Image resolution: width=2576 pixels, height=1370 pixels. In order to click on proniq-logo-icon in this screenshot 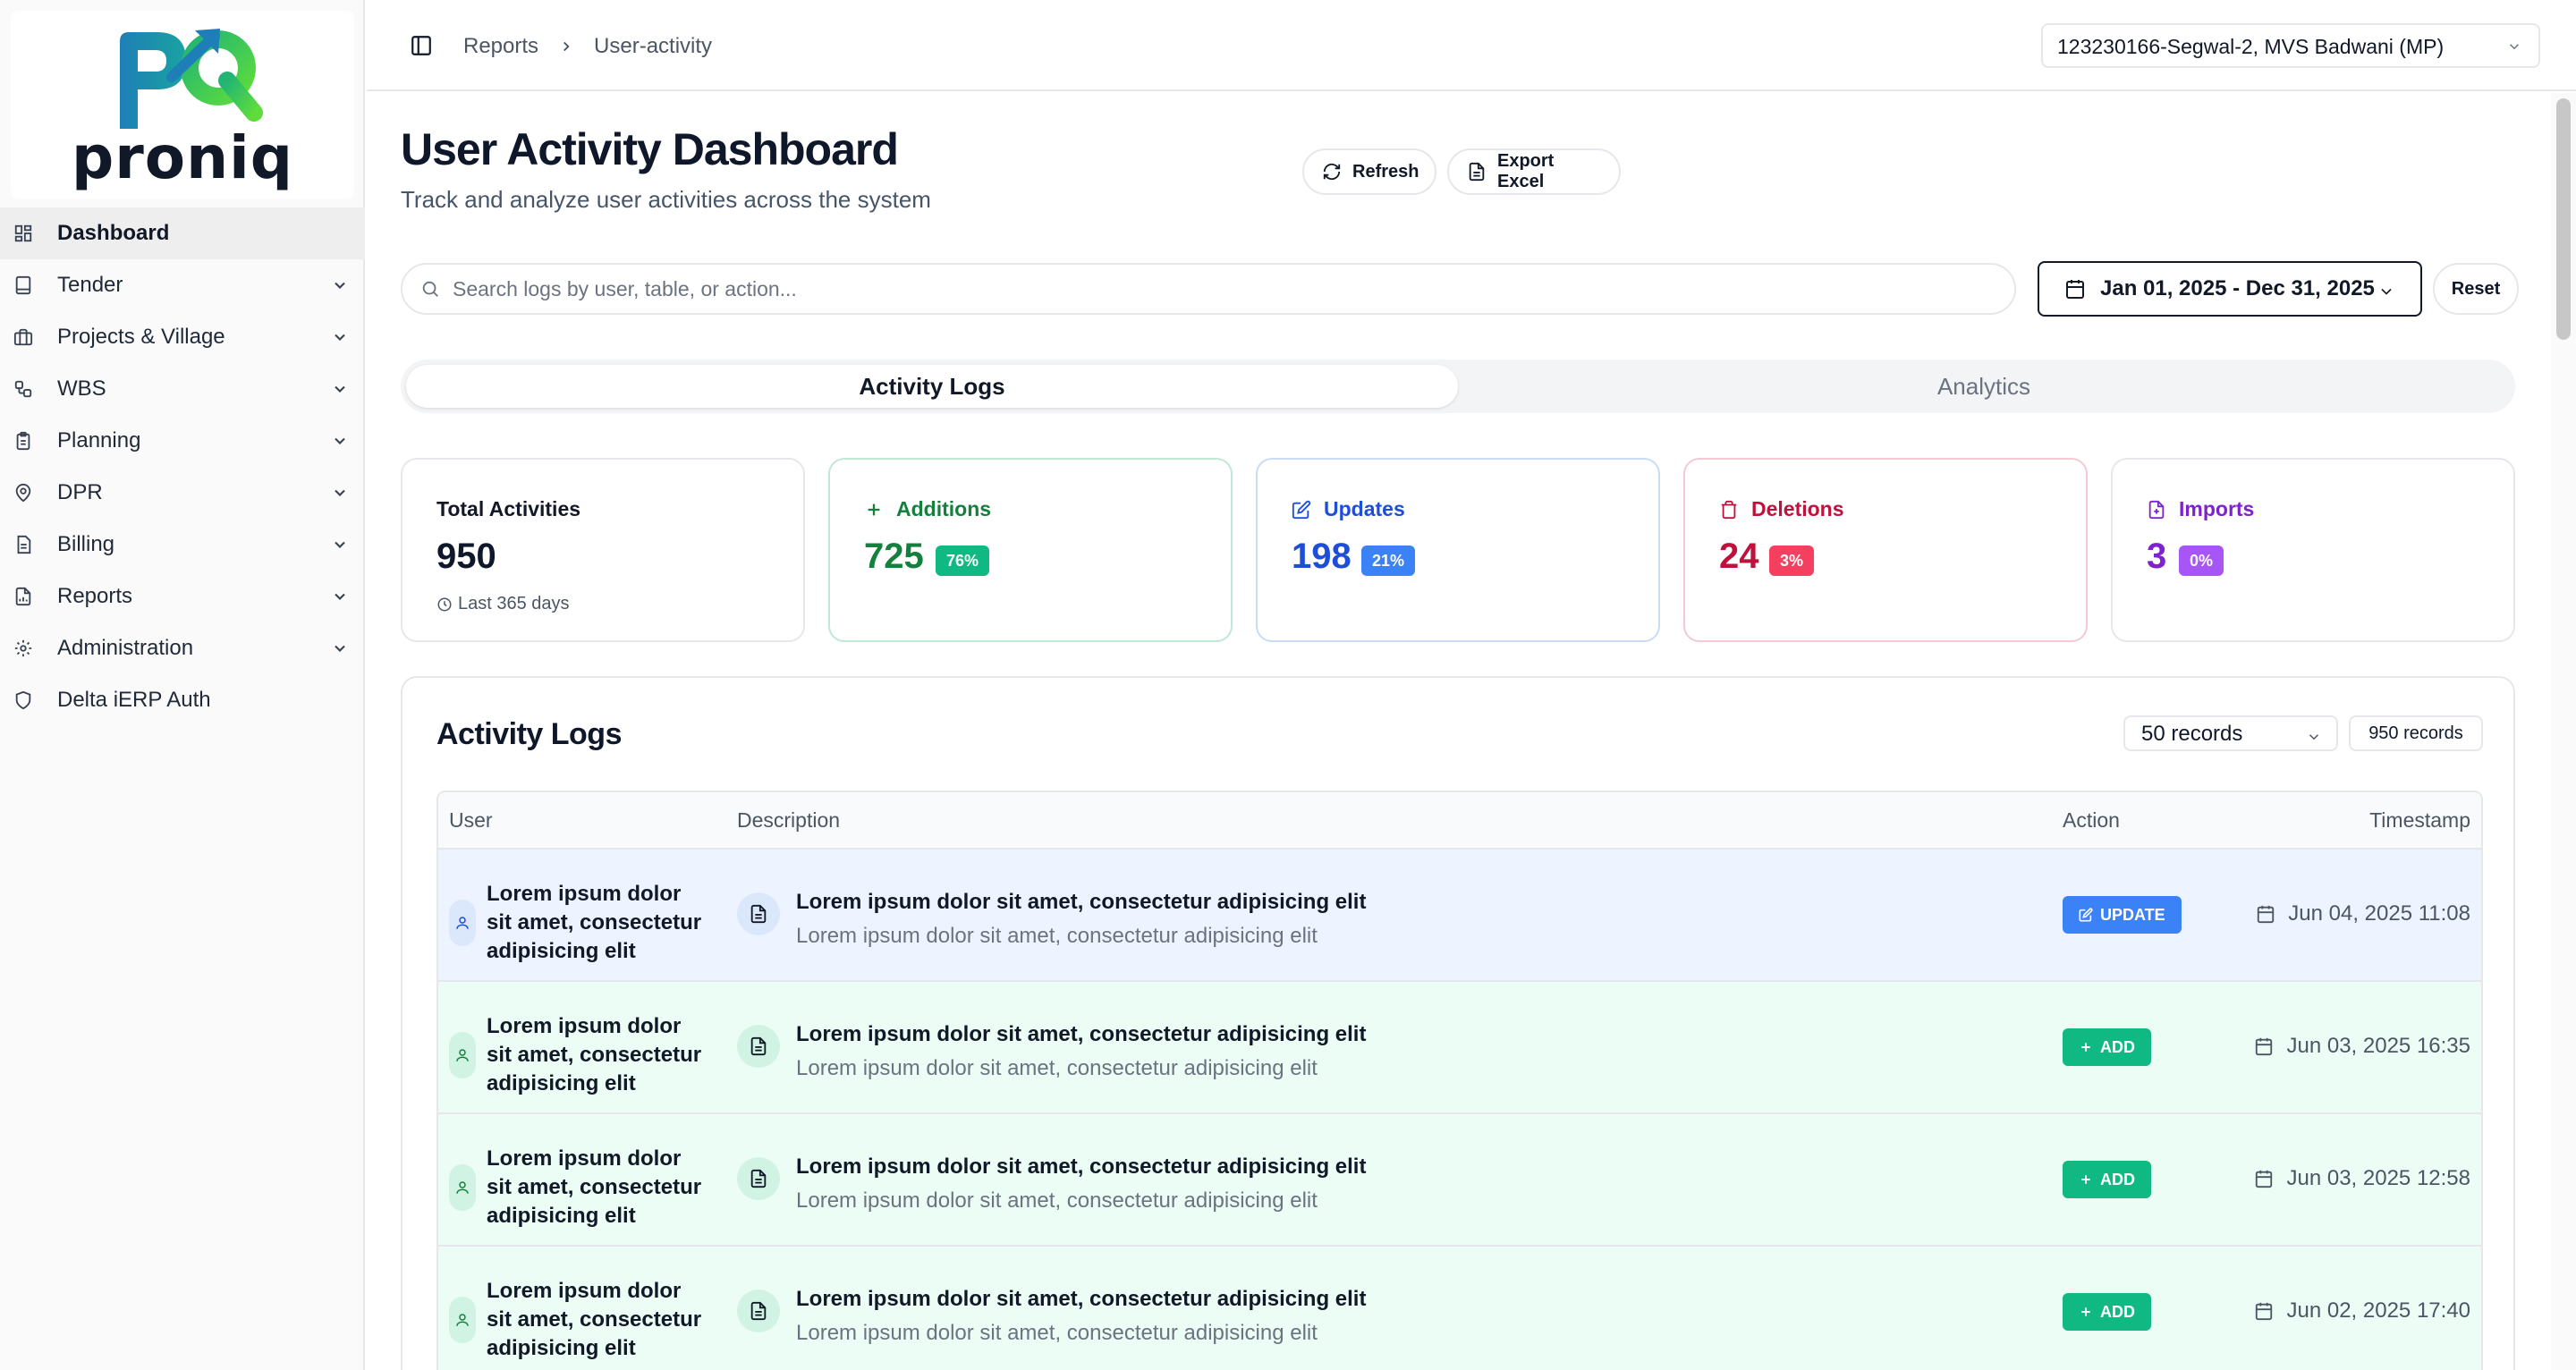, I will do `click(191, 79)`.